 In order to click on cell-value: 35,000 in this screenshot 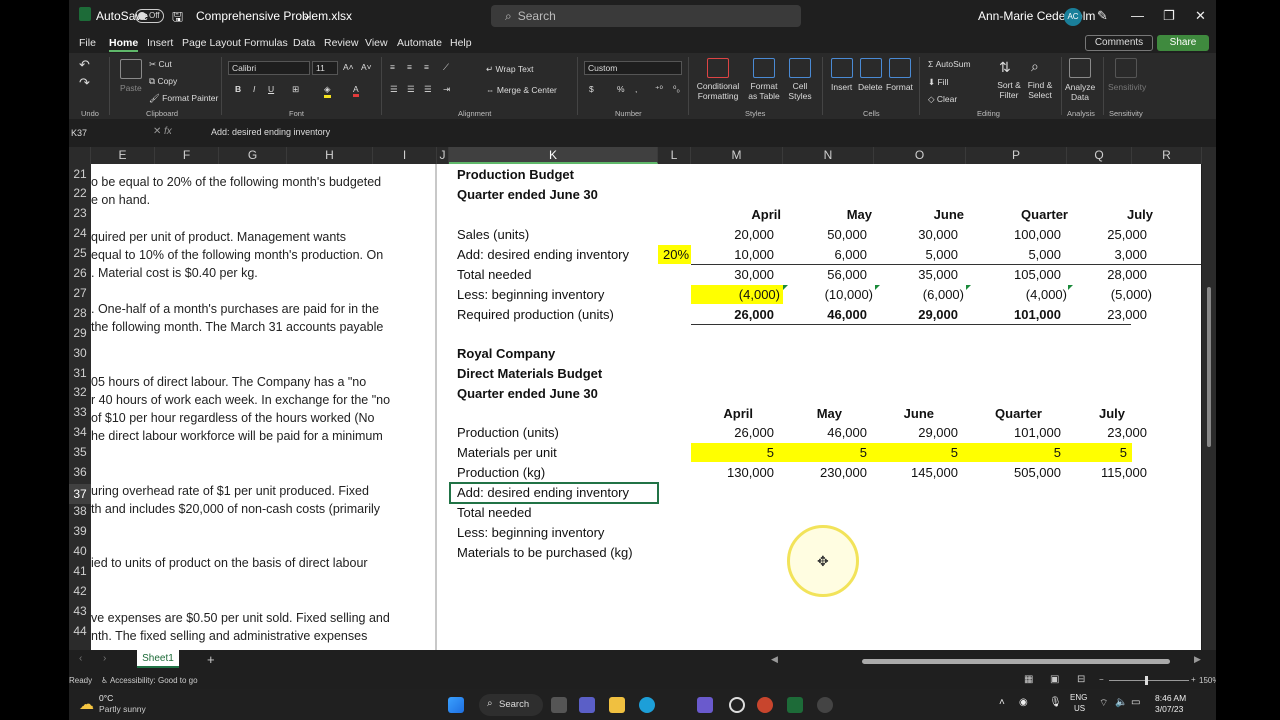, I will do `click(914, 275)`.